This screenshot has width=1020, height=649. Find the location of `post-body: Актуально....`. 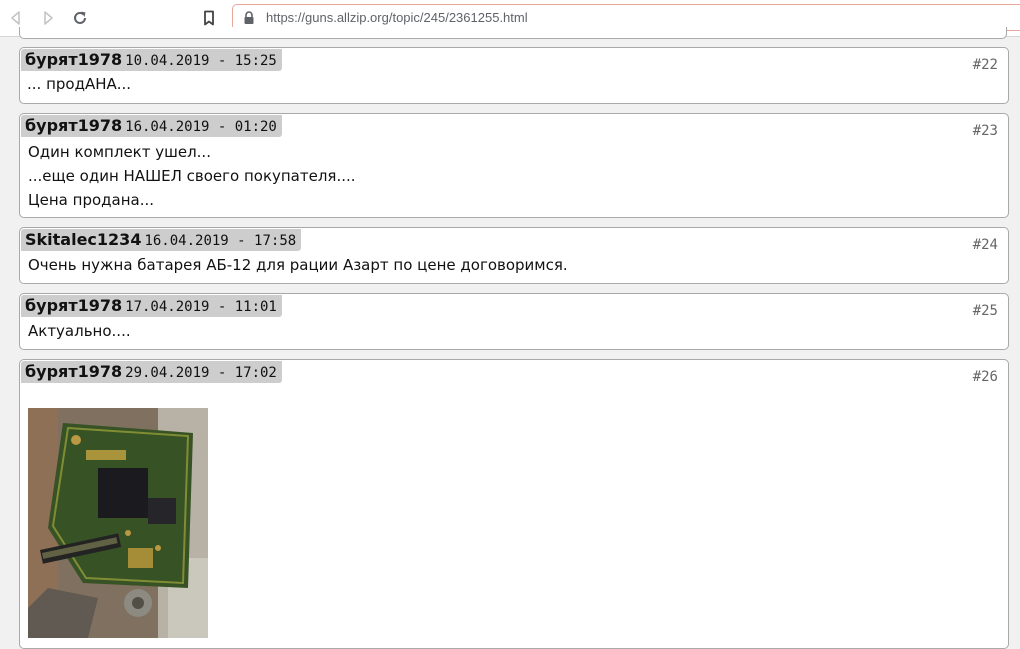

post-body: Актуально.... is located at coordinates (488, 331).